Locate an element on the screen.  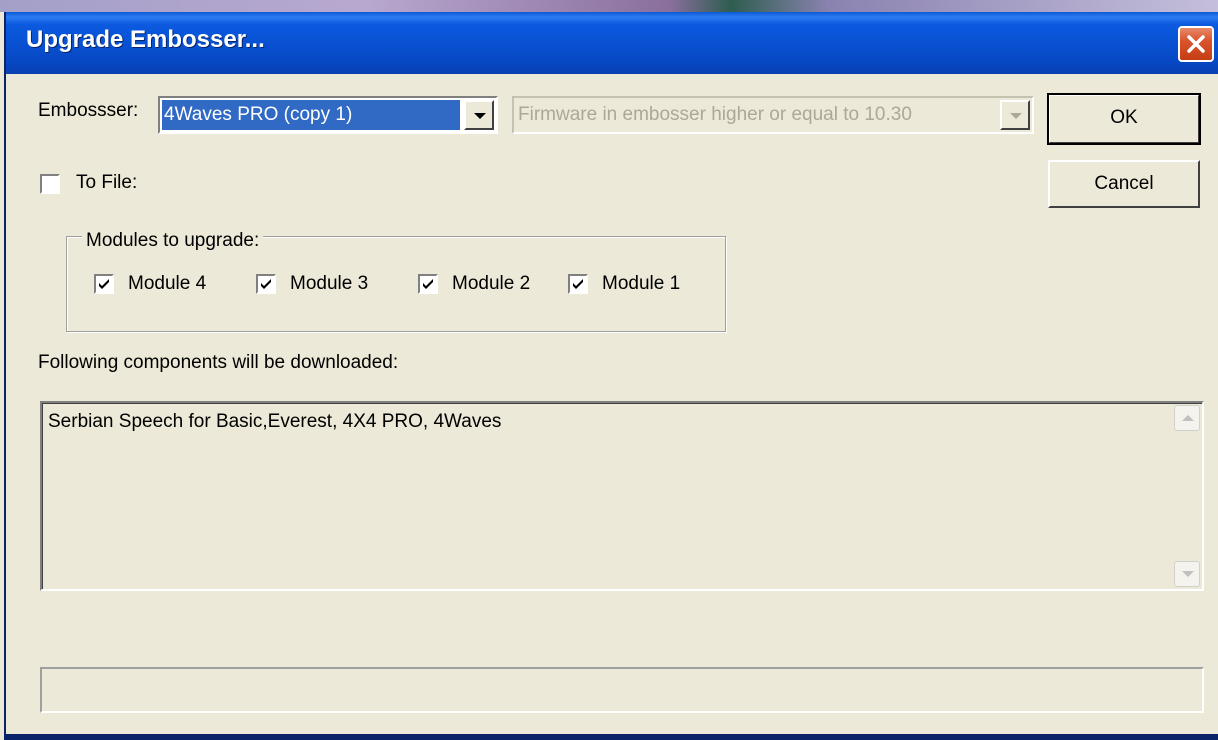
components-scrollbar is located at coordinates (1187, 496).